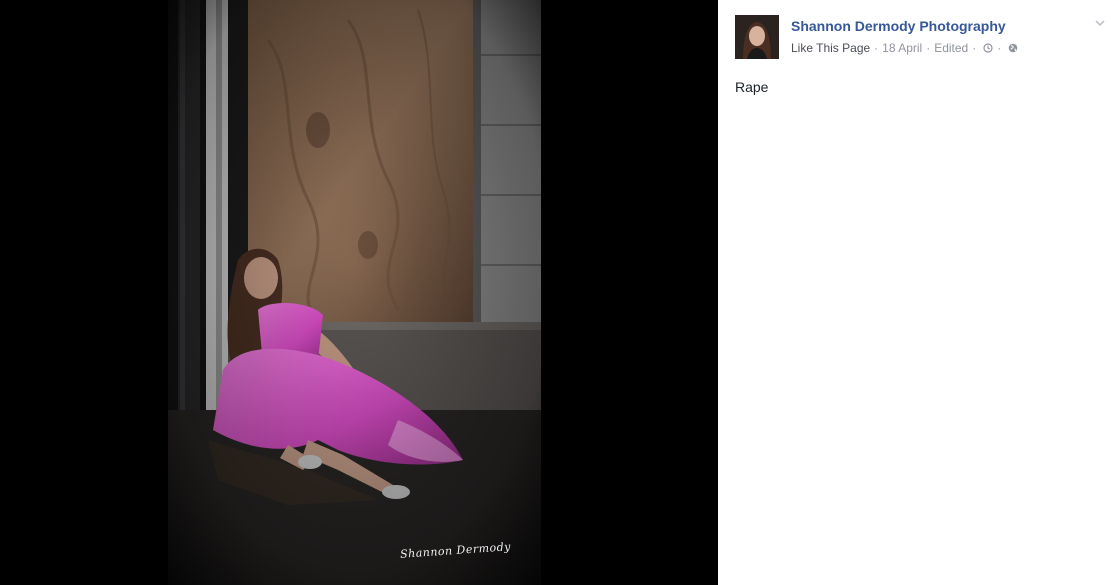 The image size is (1111, 585). What do you see at coordinates (988, 48) in the screenshot?
I see `edit-history-icon` at bounding box center [988, 48].